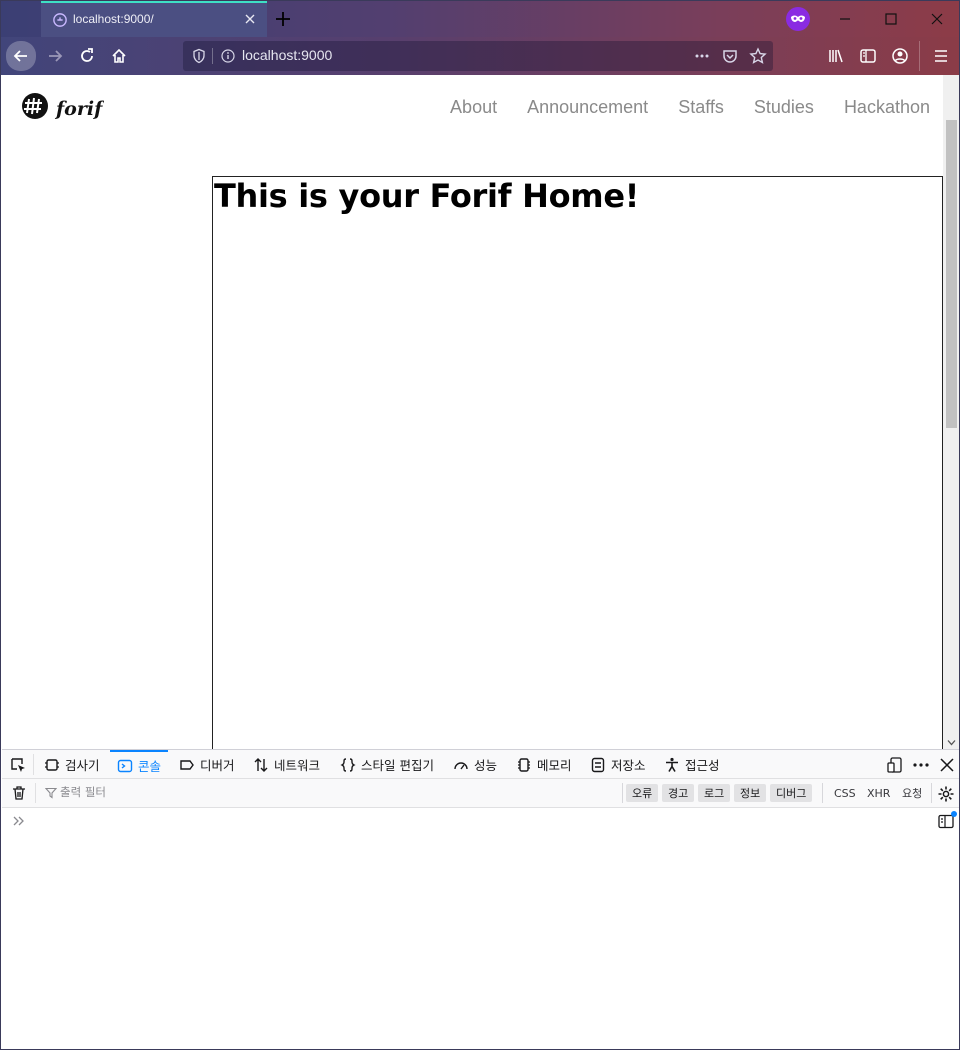 Image resolution: width=960 pixels, height=1050 pixels. I want to click on page-actions-icon, so click(702, 56).